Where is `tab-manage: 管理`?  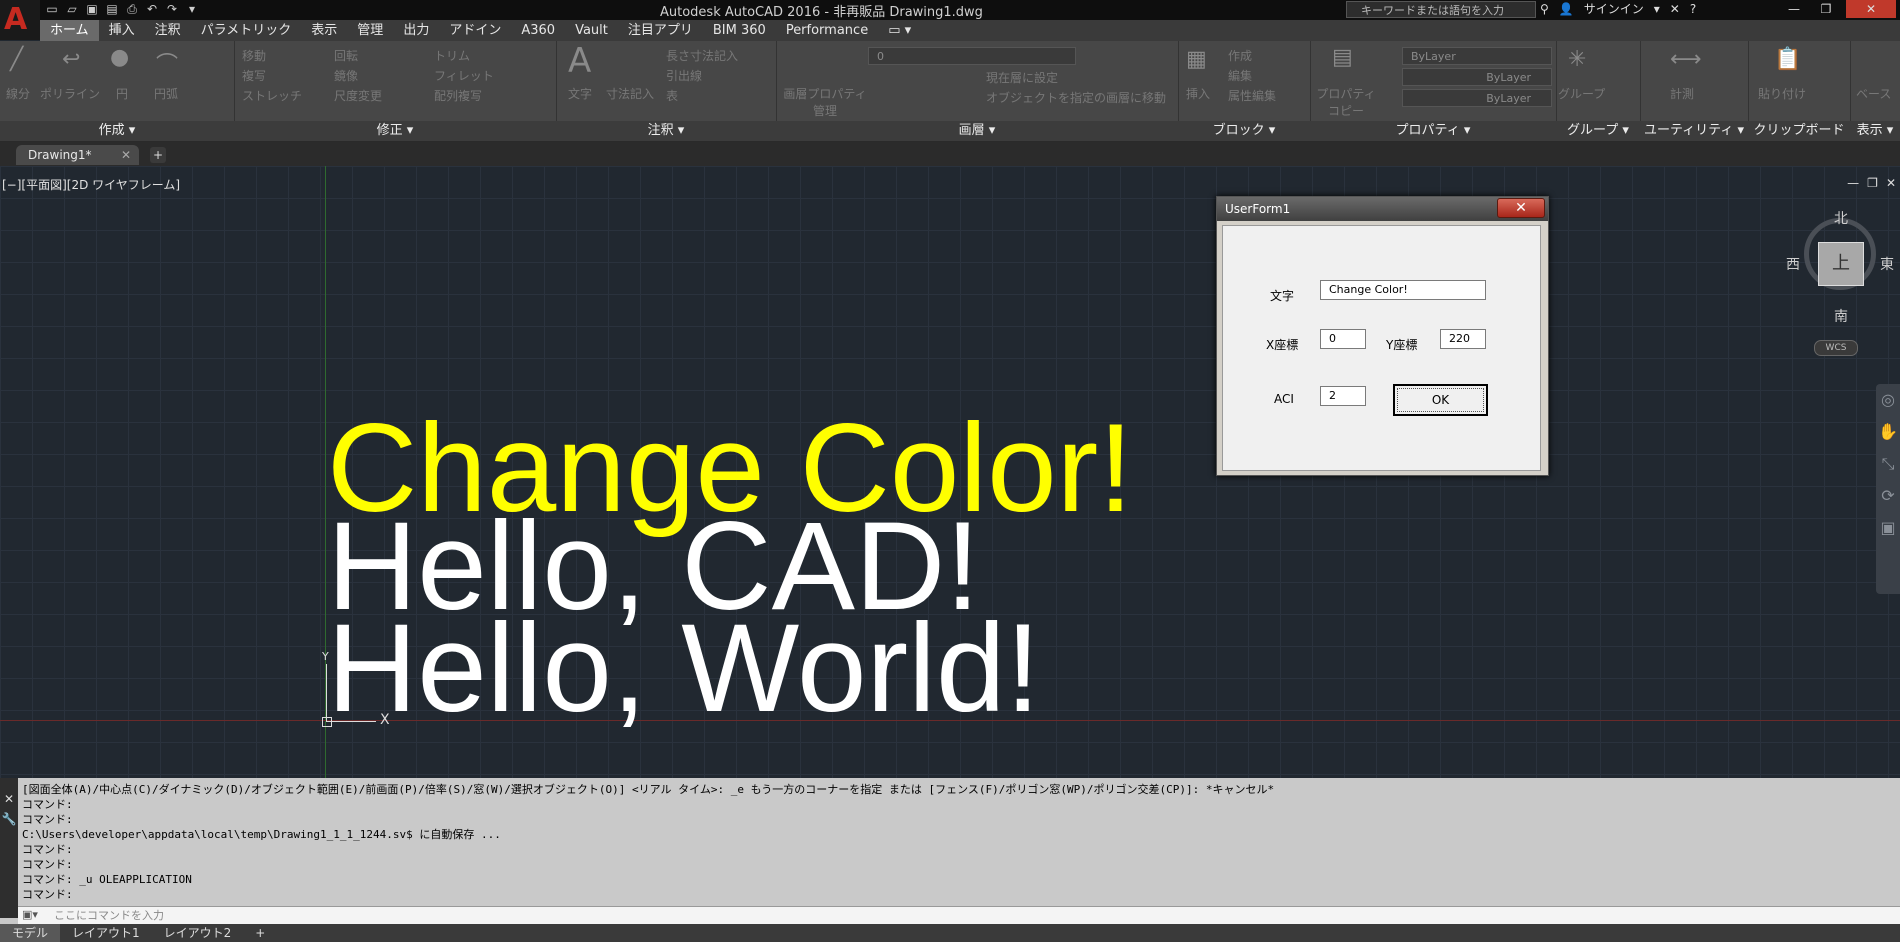
tab-manage: 管理 is located at coordinates (370, 30).